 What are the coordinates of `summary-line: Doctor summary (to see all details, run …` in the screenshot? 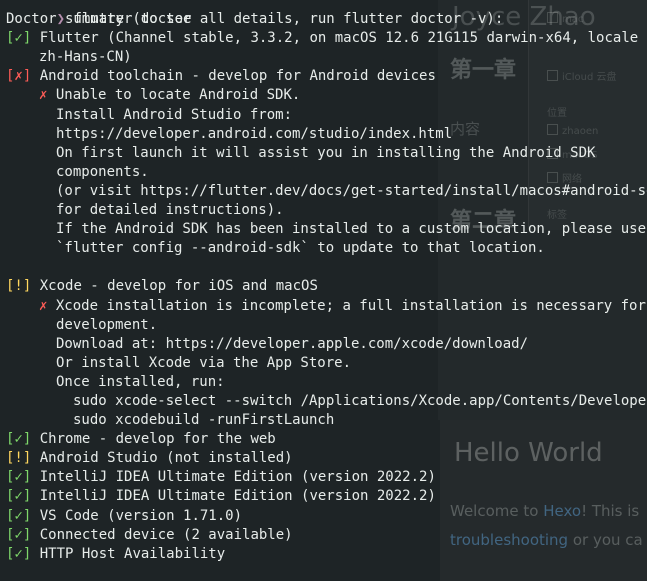 It's located at (255, 19).